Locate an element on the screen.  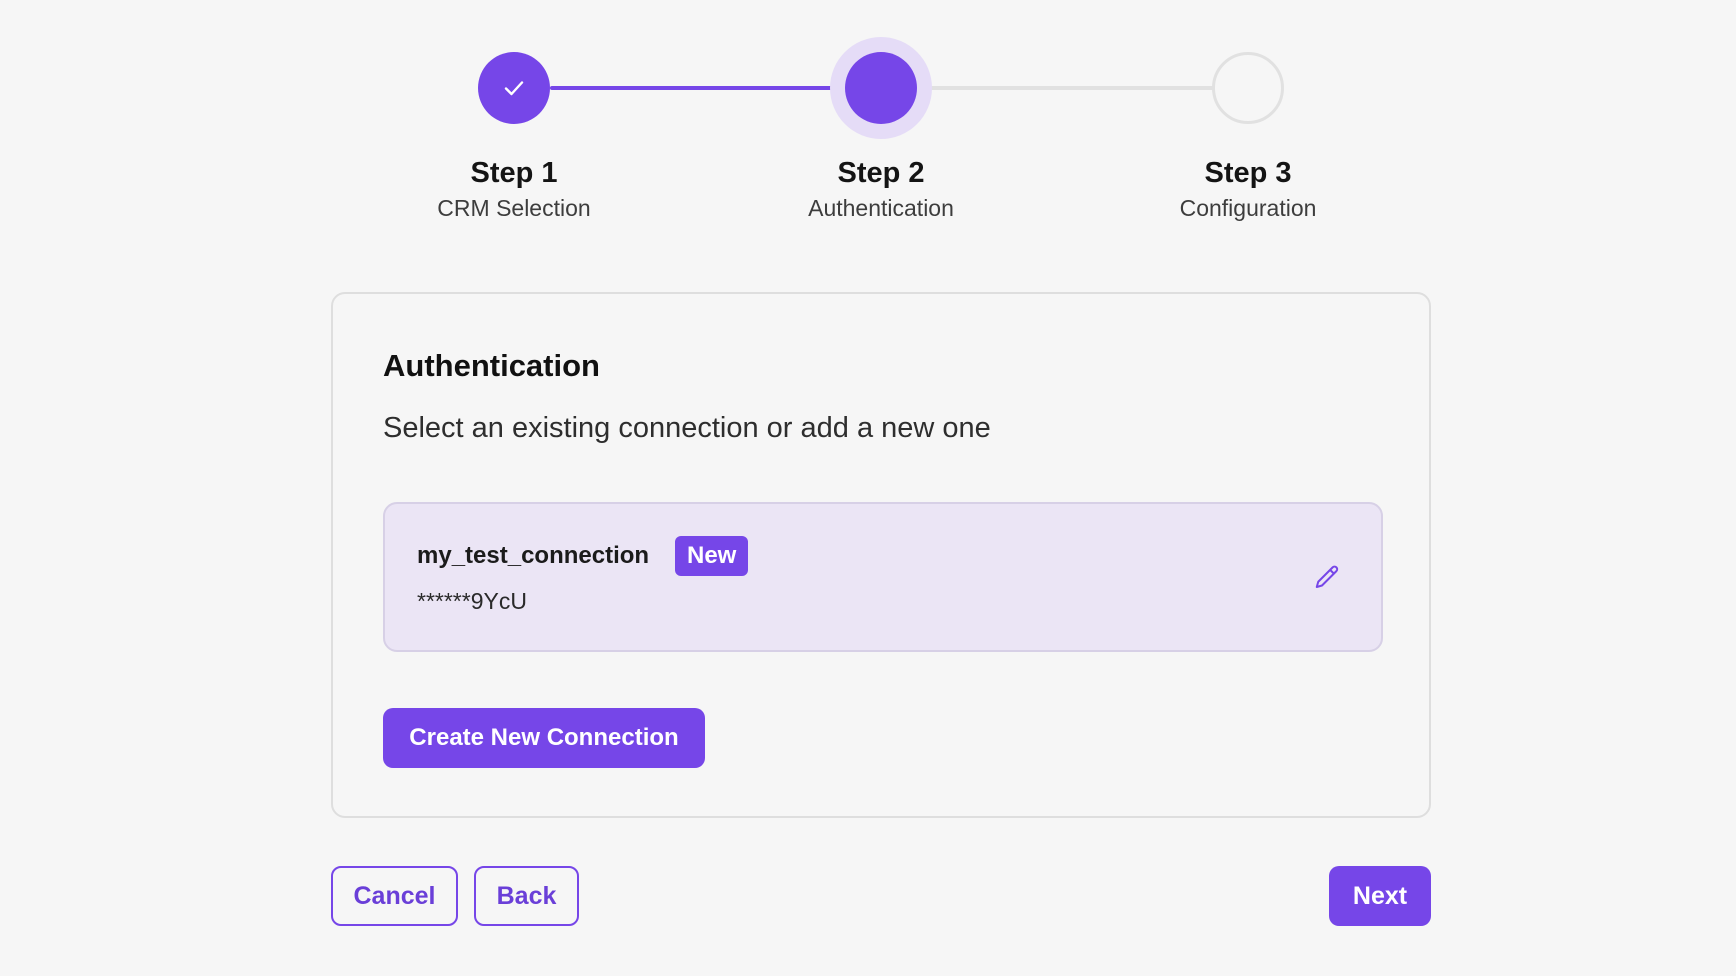
step-2-title: Step 2 is located at coordinates (881, 173).